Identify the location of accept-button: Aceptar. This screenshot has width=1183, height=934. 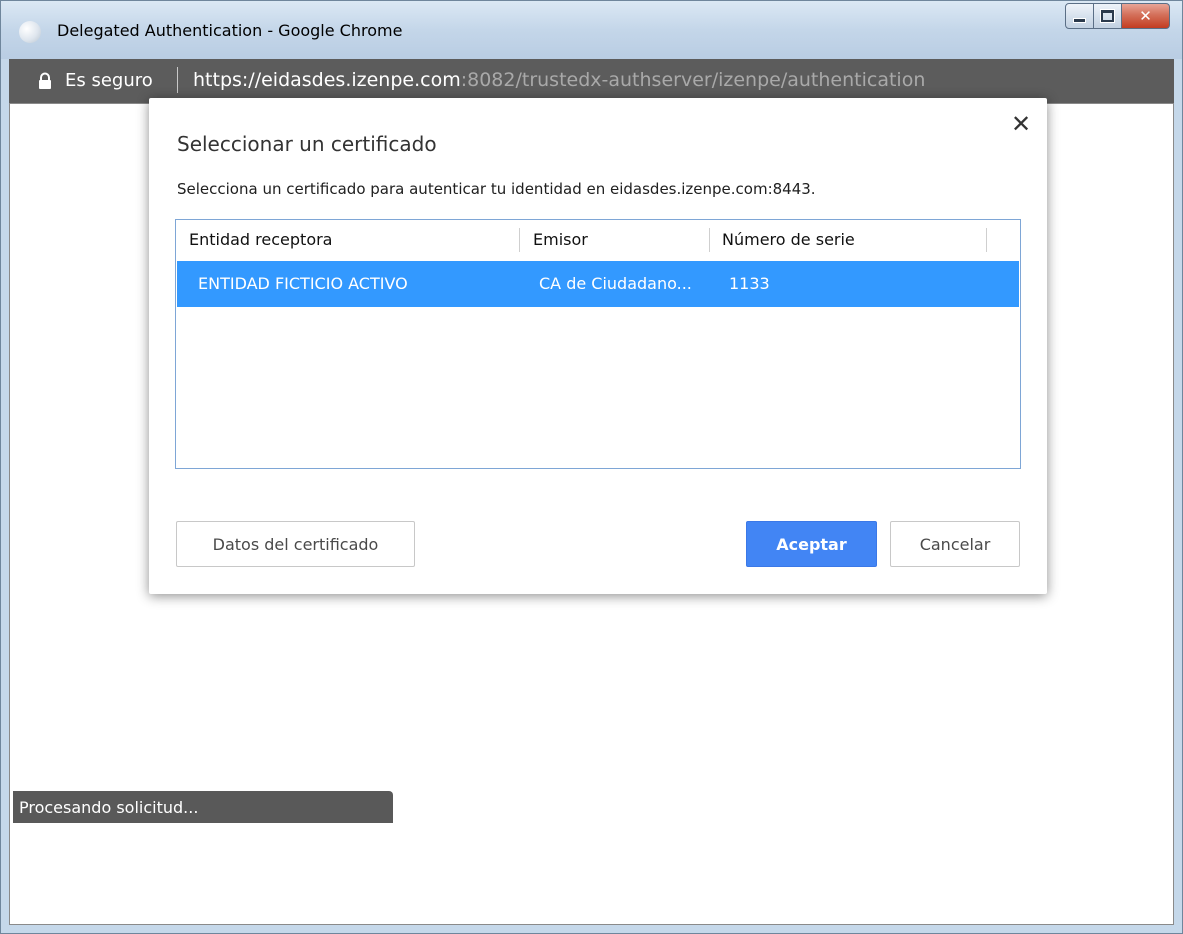
(811, 544).